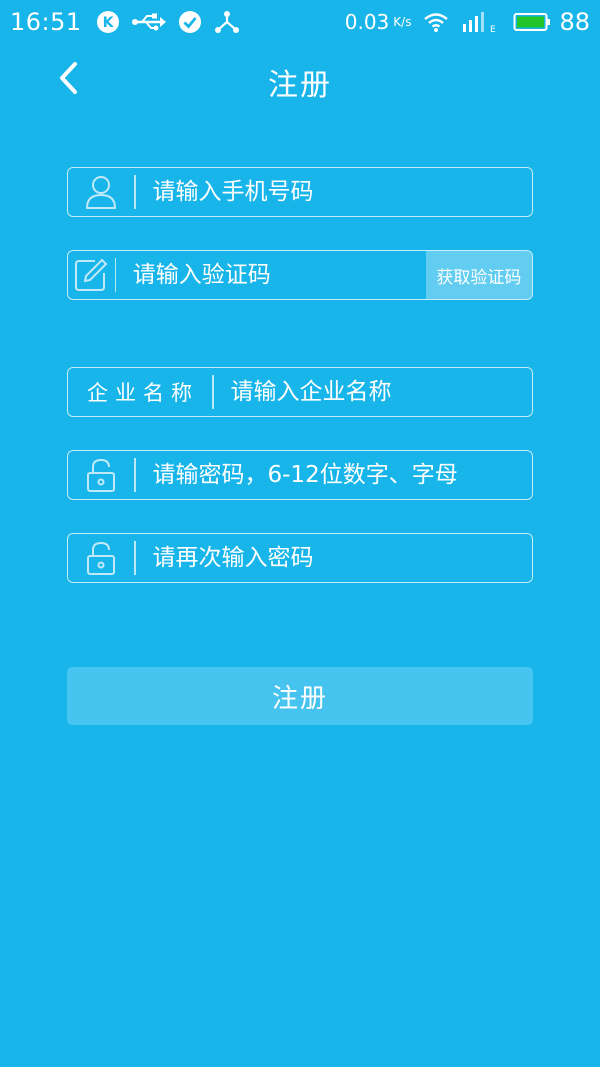 The height and width of the screenshot is (1067, 600). I want to click on page-title: 注册, so click(300, 85).